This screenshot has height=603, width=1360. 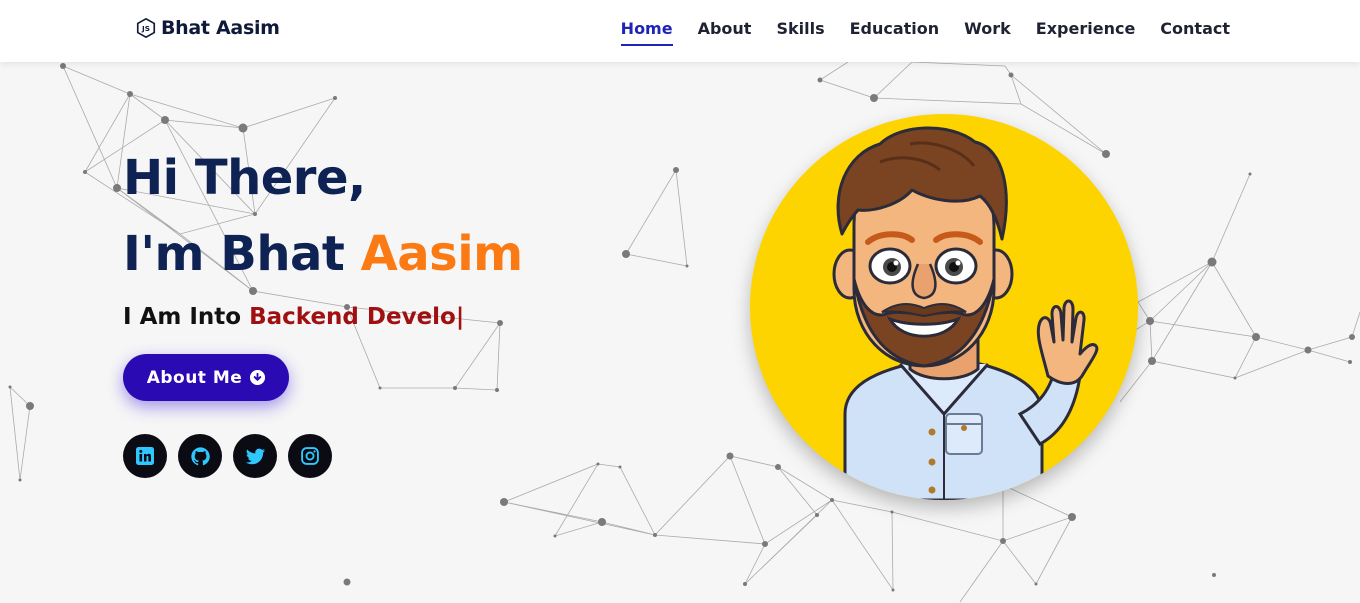 What do you see at coordinates (258, 377) in the screenshot?
I see `arrow-down-circle-icon` at bounding box center [258, 377].